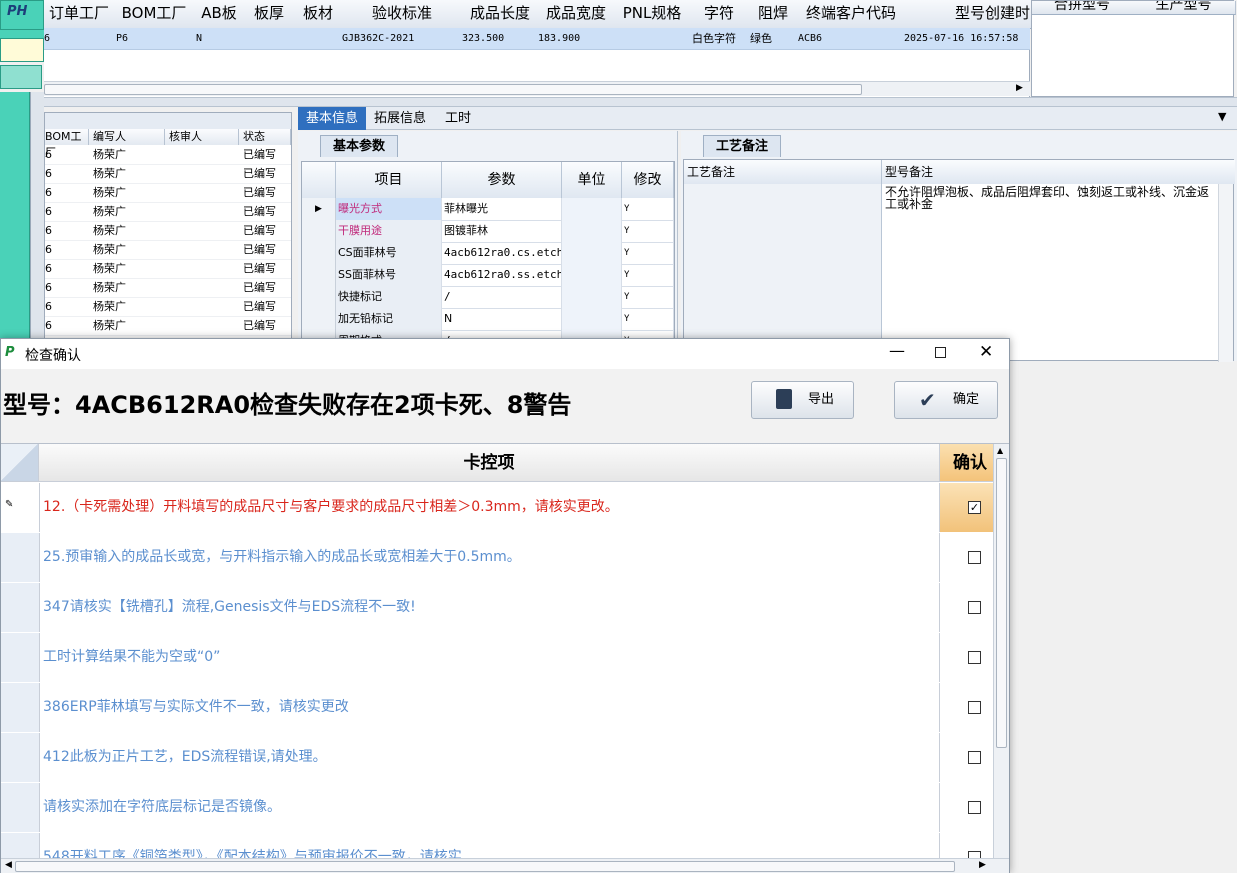 This screenshot has width=1237, height=873. I want to click on col-header: 订单工厂, so click(79, 14).